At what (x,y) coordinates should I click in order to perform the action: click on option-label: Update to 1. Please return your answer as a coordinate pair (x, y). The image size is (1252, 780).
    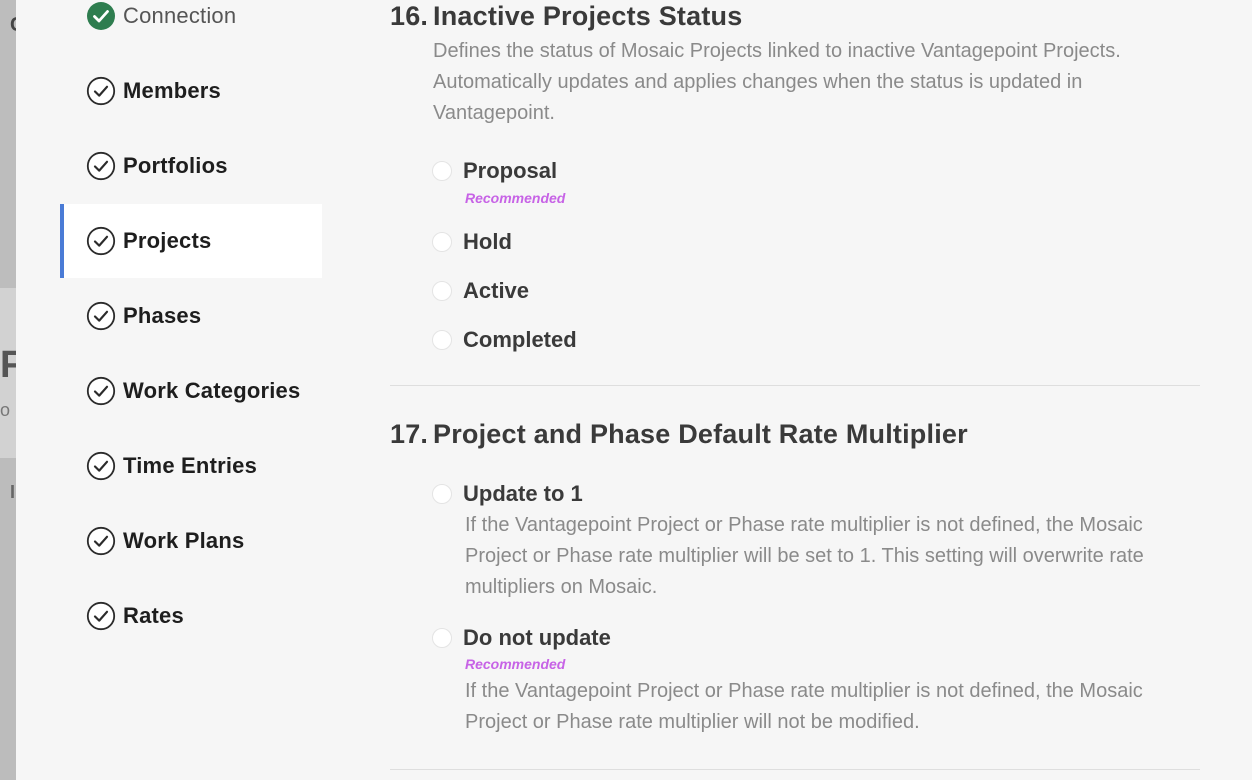
    Looking at the image, I should click on (523, 493).